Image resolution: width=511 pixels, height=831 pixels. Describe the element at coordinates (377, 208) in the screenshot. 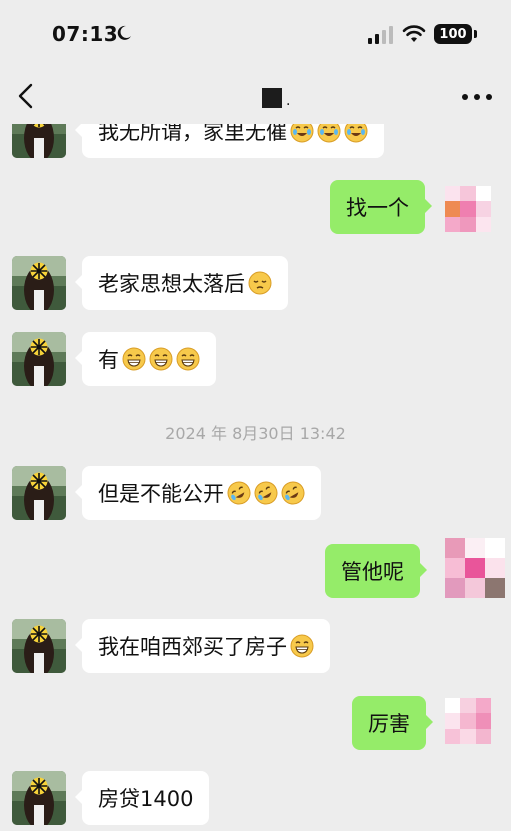

I see `message-text: 找一个` at that location.